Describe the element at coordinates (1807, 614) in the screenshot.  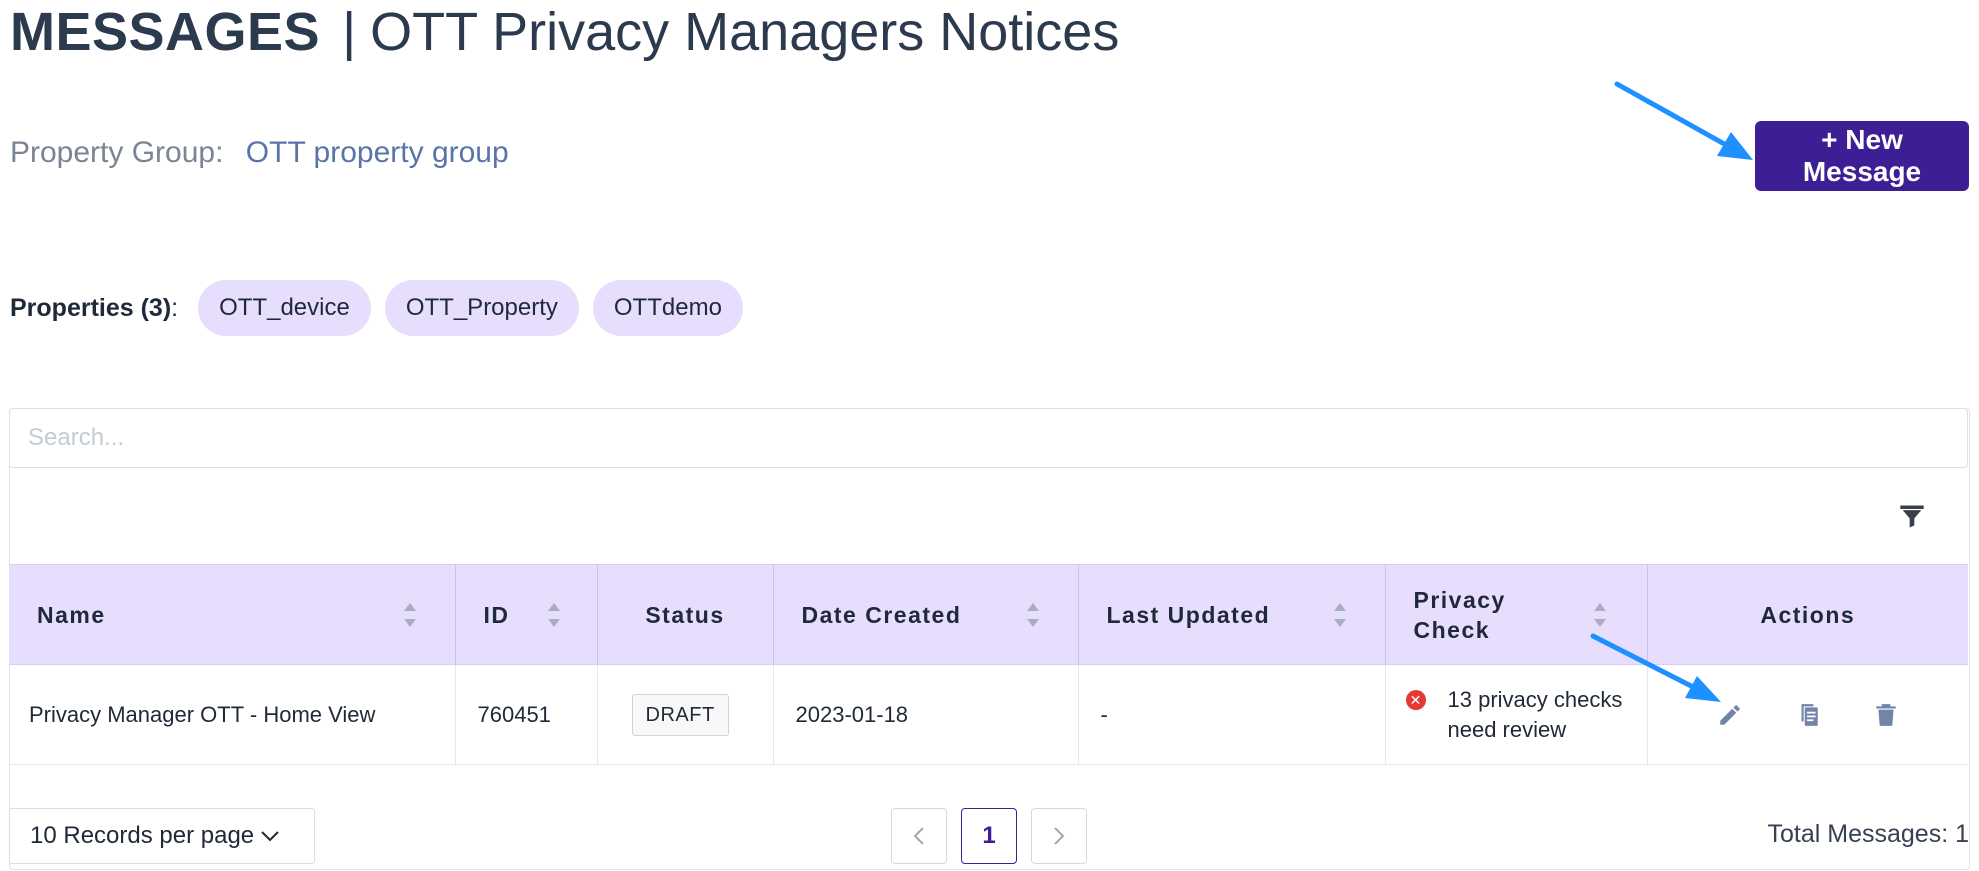
I see `column-header-actions: Actions` at that location.